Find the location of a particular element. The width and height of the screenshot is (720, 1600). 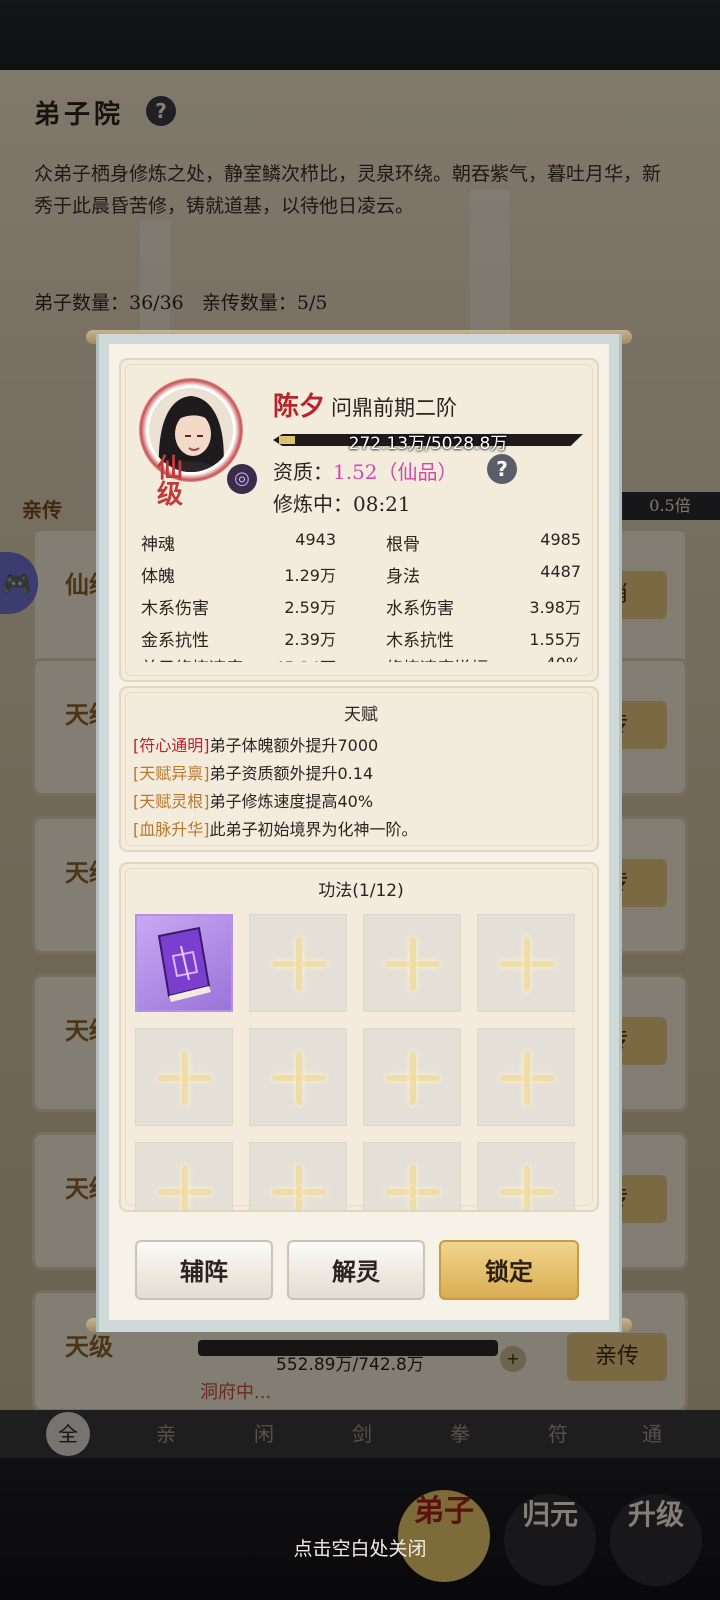

talent-item: [天赋异禀]弟子资质额外提升0.14 is located at coordinates (253, 772).